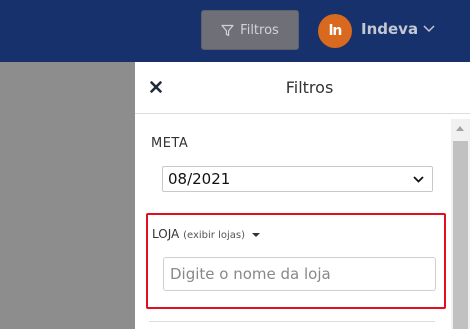  What do you see at coordinates (227, 30) in the screenshot?
I see `funnel-icon` at bounding box center [227, 30].